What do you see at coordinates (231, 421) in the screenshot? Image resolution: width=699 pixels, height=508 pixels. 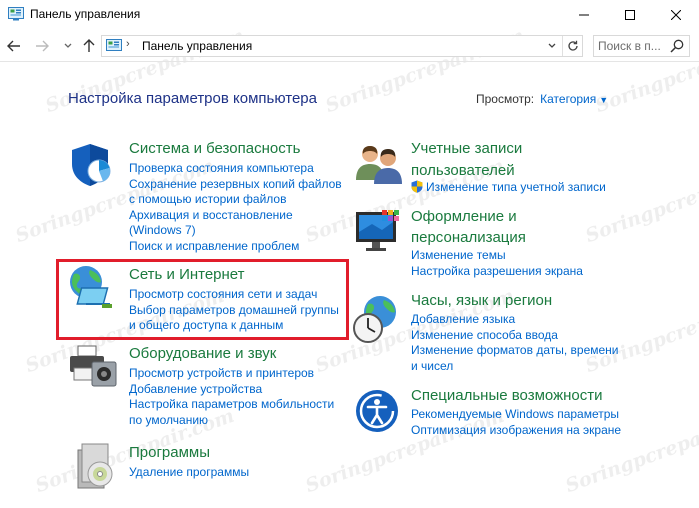 I see `link-mobility-settings-cont: по умолчанию` at bounding box center [231, 421].